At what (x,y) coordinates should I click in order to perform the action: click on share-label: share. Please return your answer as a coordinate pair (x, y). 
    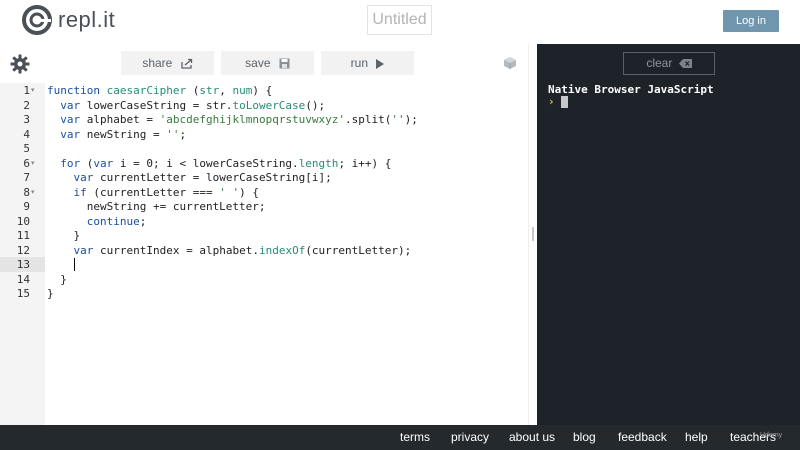
    Looking at the image, I should click on (157, 63).